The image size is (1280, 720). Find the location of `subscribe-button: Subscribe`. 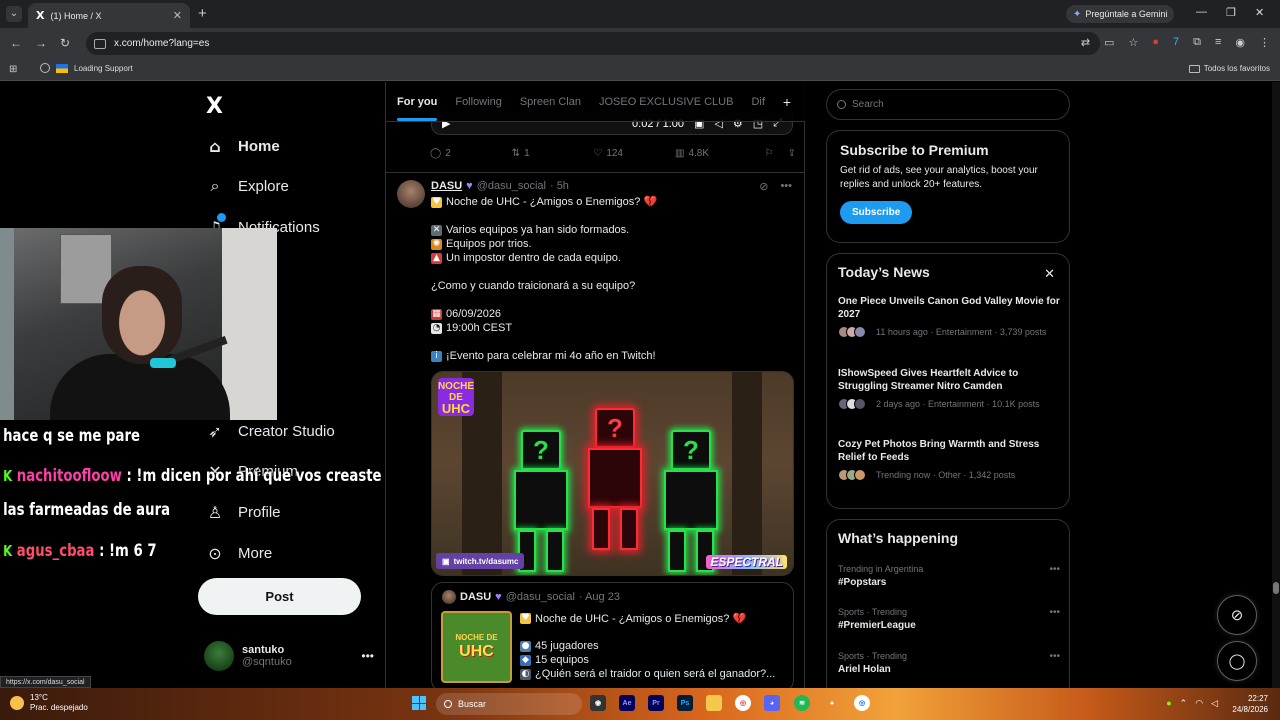

subscribe-button: Subscribe is located at coordinates (876, 212).